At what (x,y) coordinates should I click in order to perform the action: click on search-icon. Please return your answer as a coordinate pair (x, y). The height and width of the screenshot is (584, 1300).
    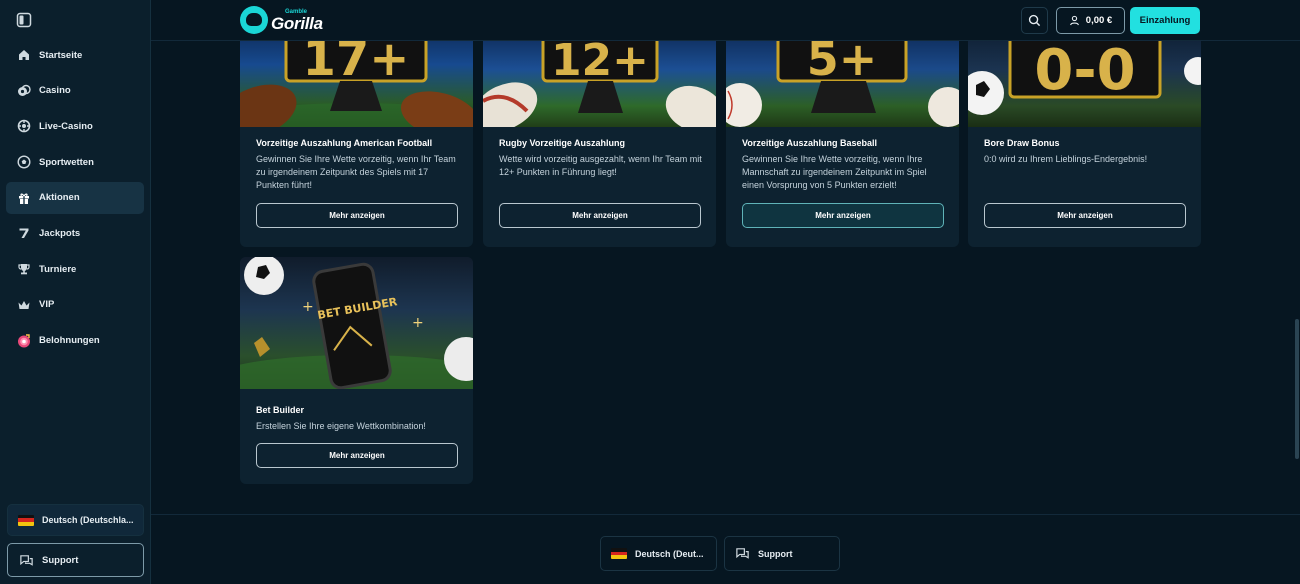
    Looking at the image, I should click on (1034, 20).